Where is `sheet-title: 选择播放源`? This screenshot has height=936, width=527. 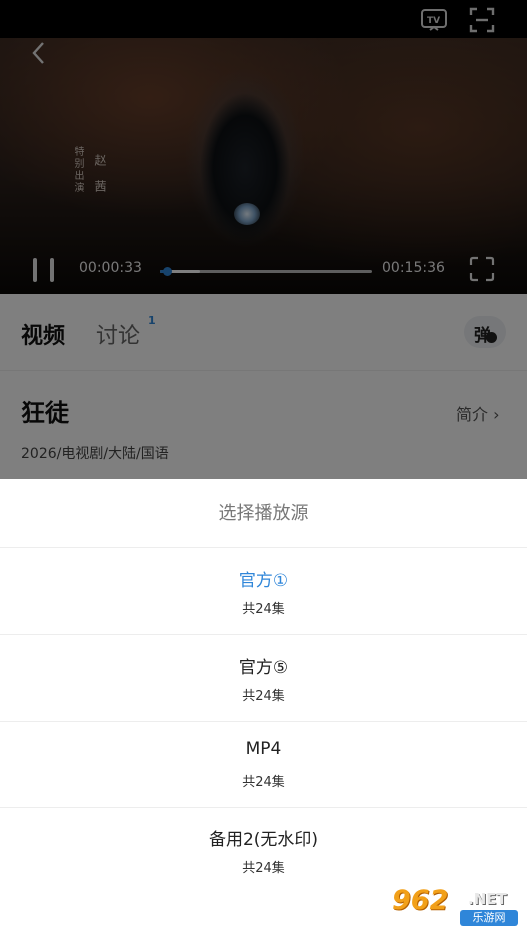 sheet-title: 选择播放源 is located at coordinates (263, 513).